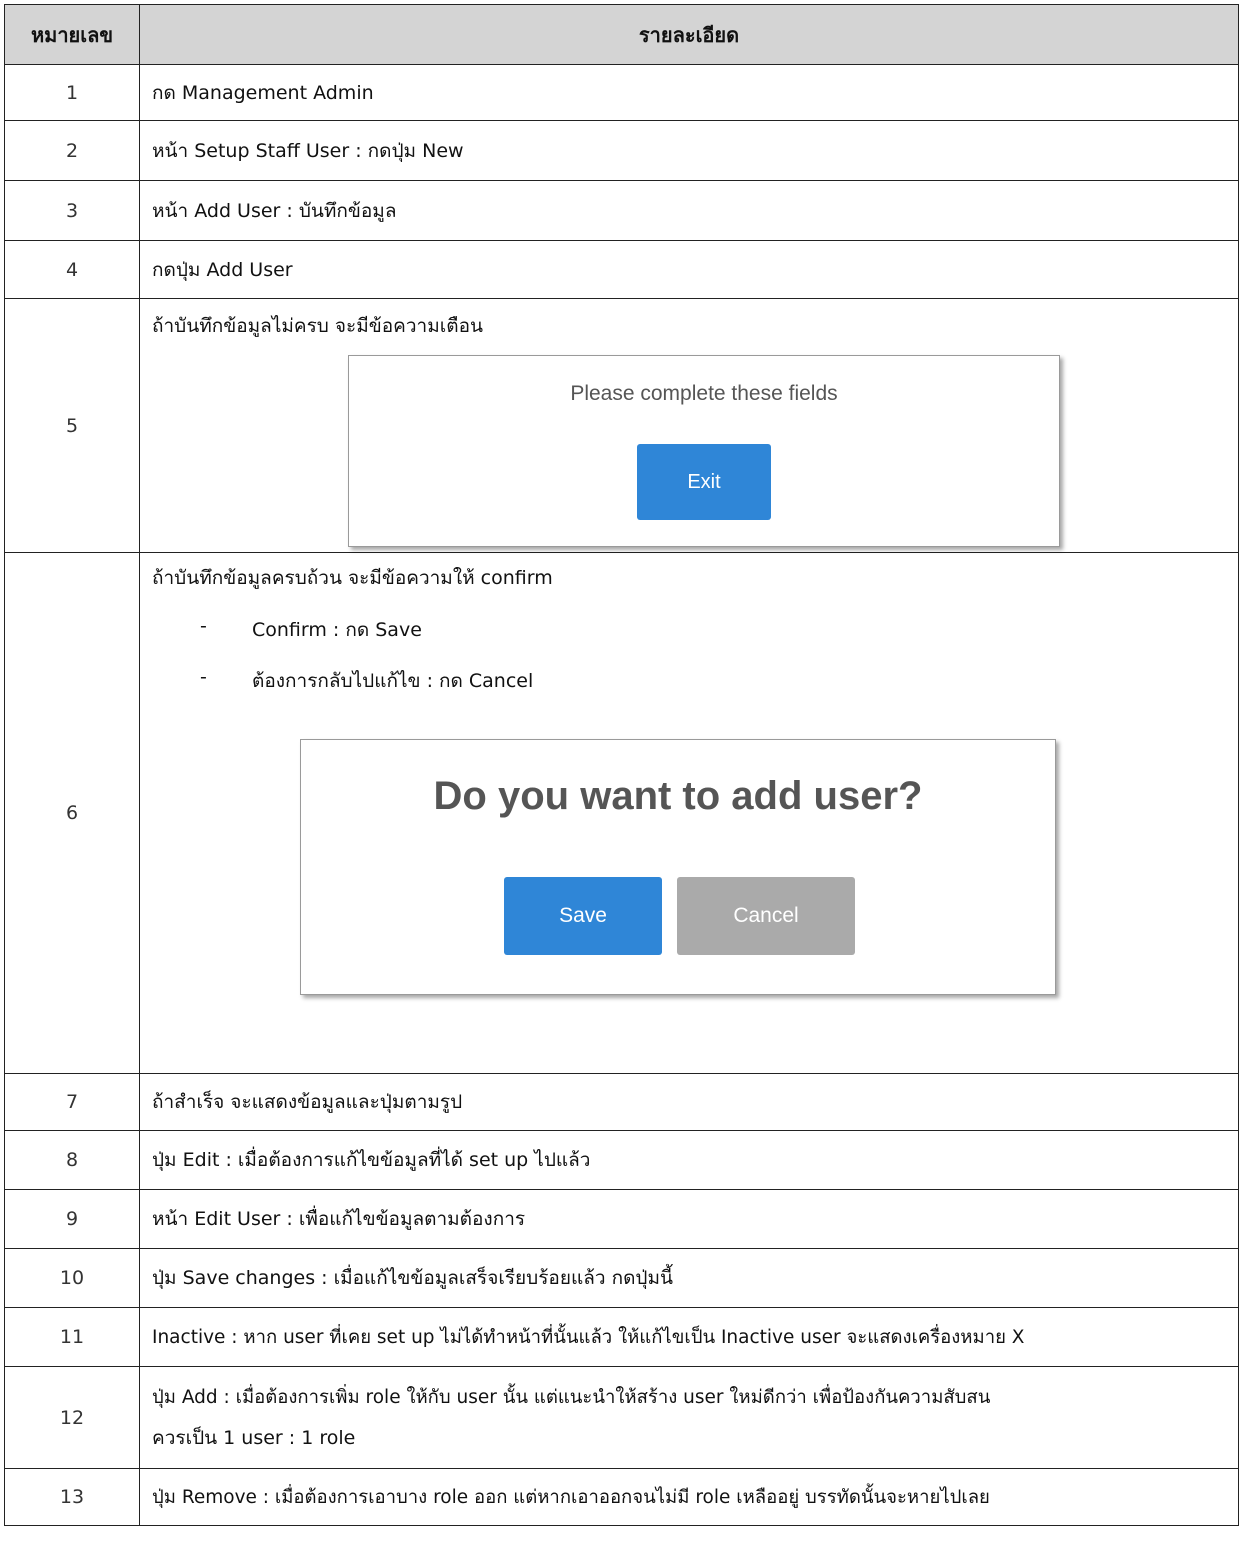 The height and width of the screenshot is (1552, 1242). Describe the element at coordinates (72, 1417) in the screenshot. I see `row-number: 12` at that location.